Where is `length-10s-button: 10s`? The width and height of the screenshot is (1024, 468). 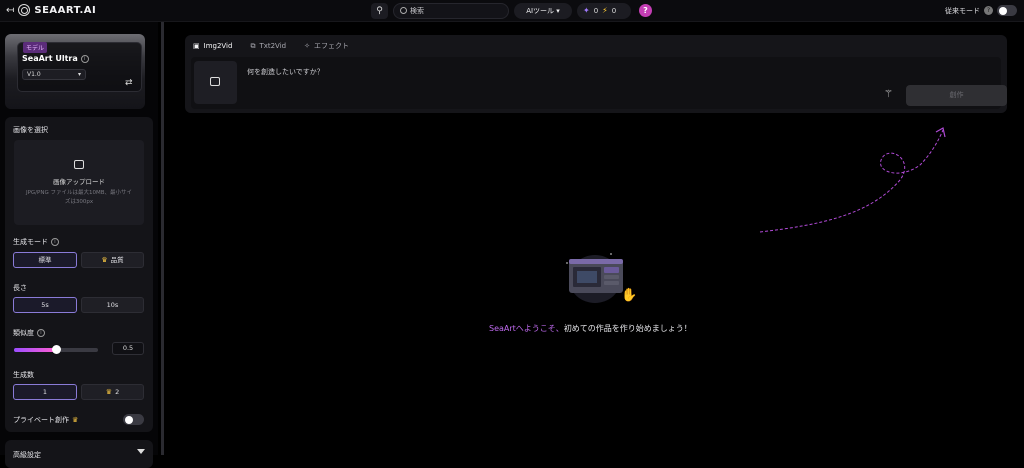 length-10s-button: 10s is located at coordinates (112, 305).